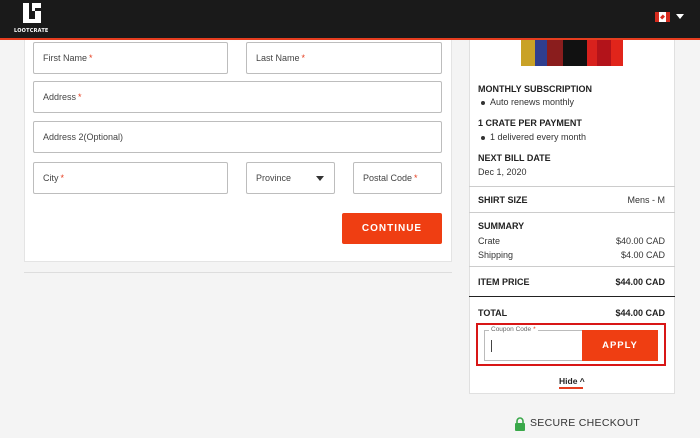 The height and width of the screenshot is (438, 700). I want to click on summary-heading: SUMMARY, so click(501, 226).